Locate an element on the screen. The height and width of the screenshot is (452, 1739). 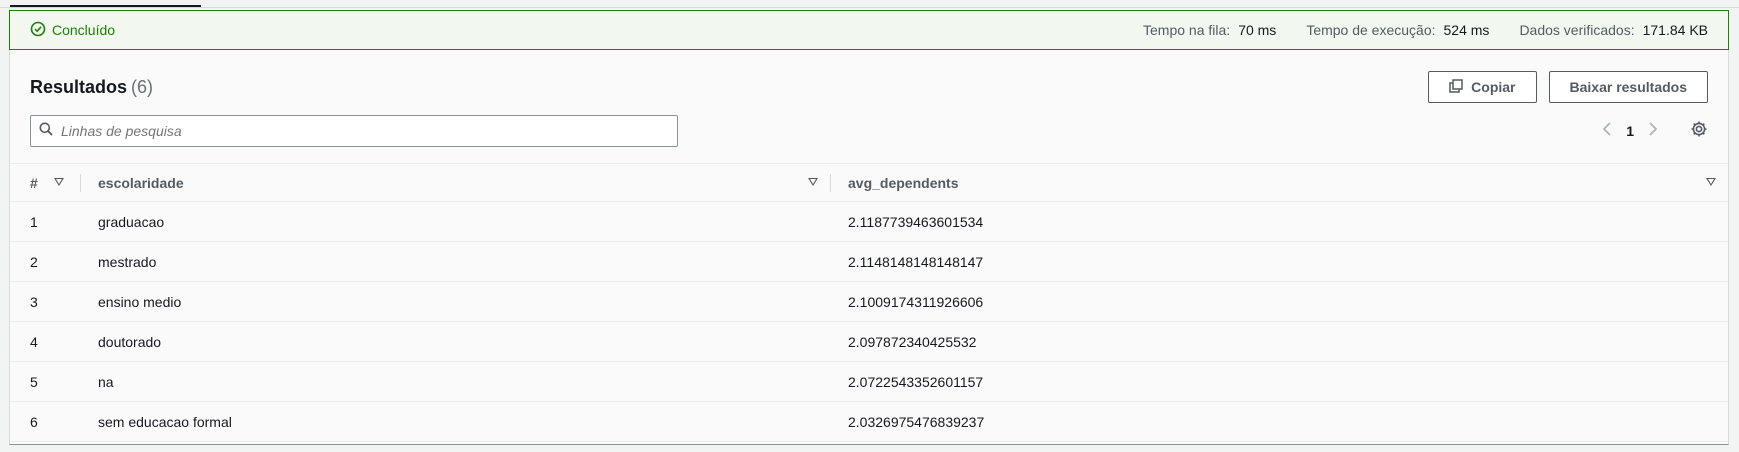
success-check-icon is located at coordinates (38, 30).